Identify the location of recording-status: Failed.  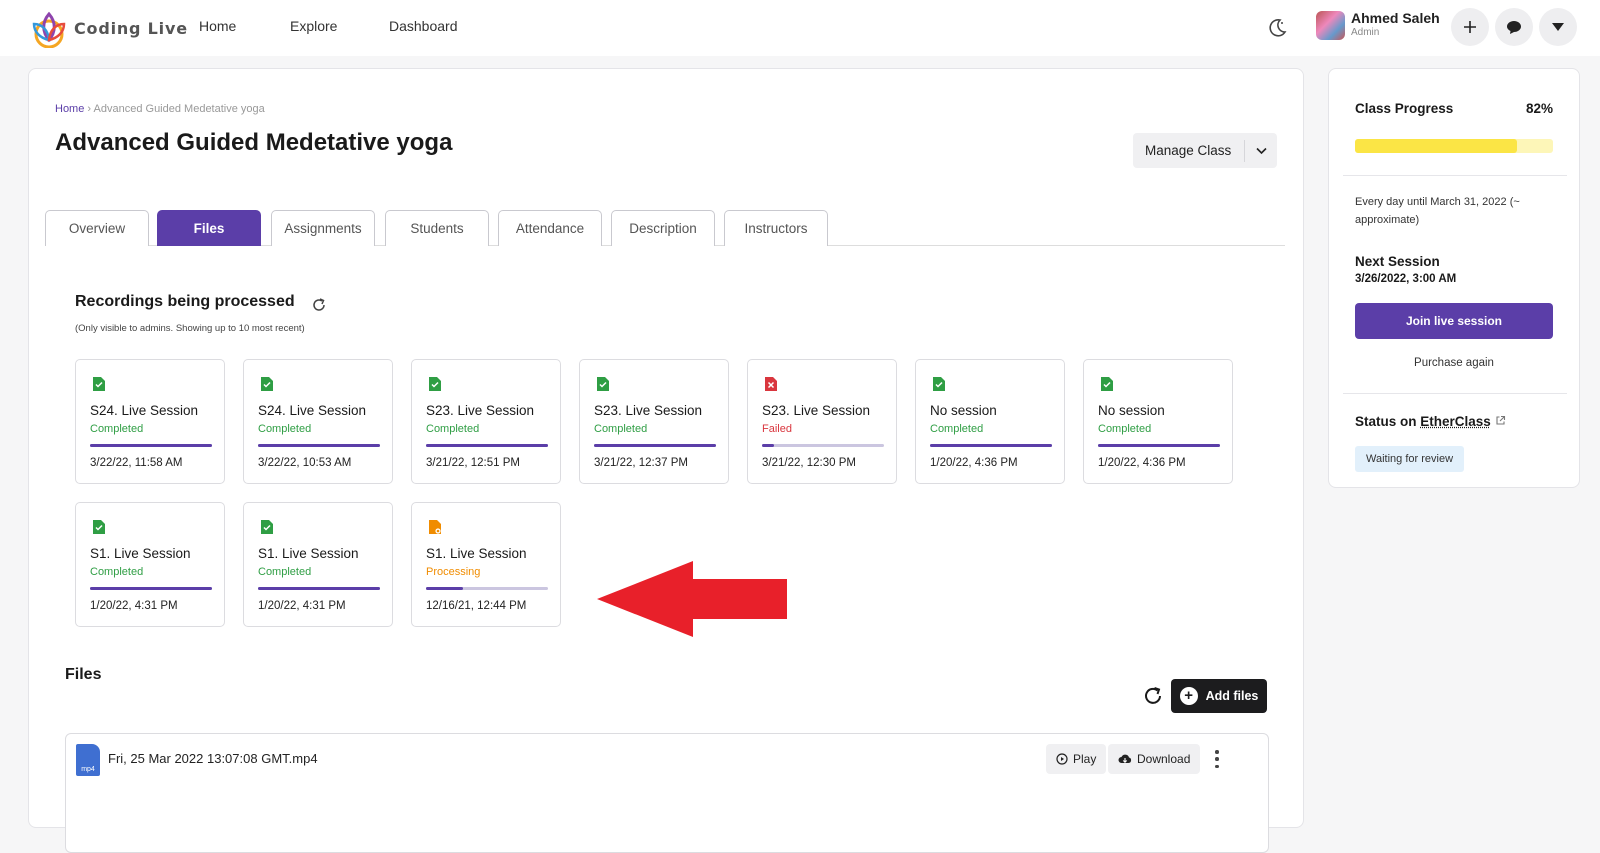
(777, 429).